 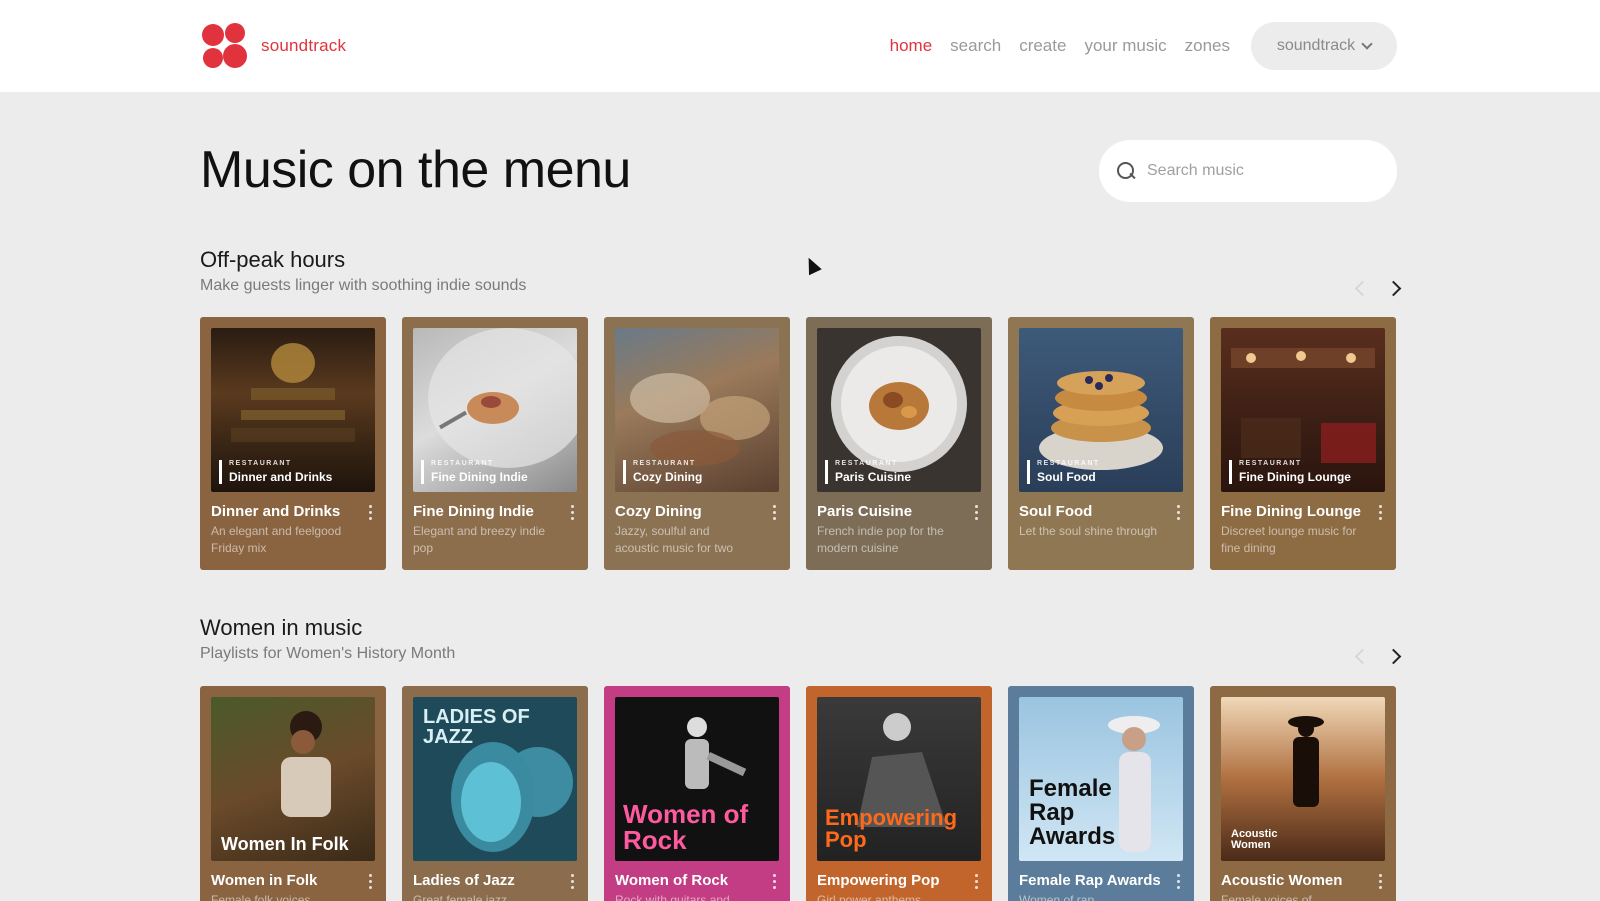 I want to click on soundtrack-logo-icon, so click(x=224, y=46).